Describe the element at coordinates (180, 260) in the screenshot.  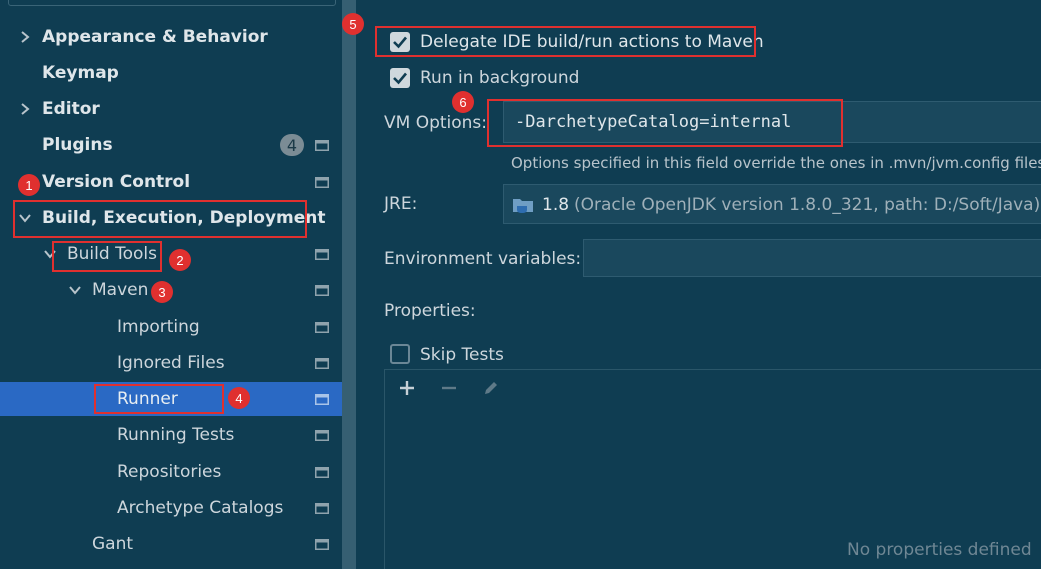
I see `annotation-marker-2: 2` at that location.